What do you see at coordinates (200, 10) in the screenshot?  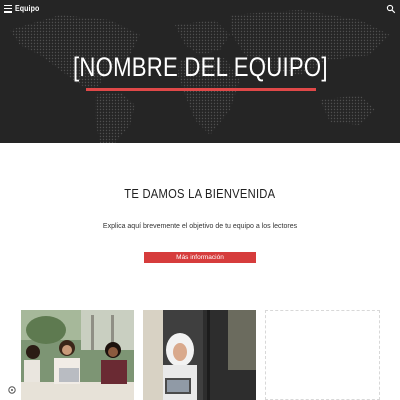 I see `top-bar: Equipo` at bounding box center [200, 10].